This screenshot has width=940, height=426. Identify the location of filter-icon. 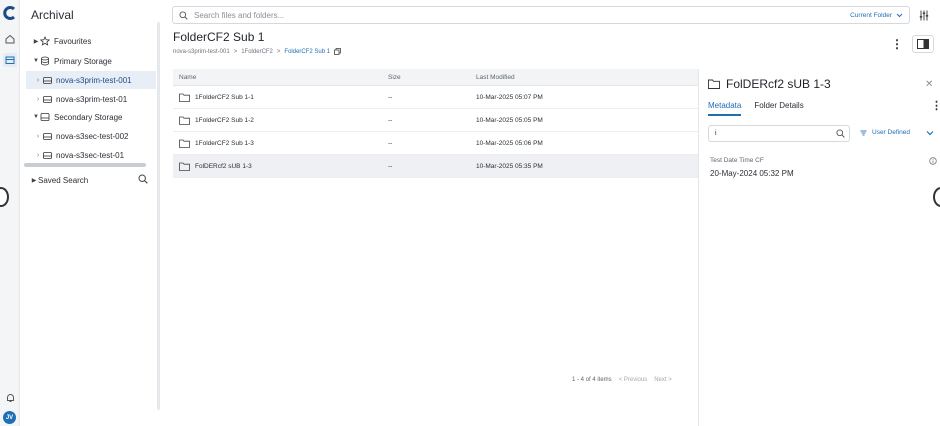
(863, 132).